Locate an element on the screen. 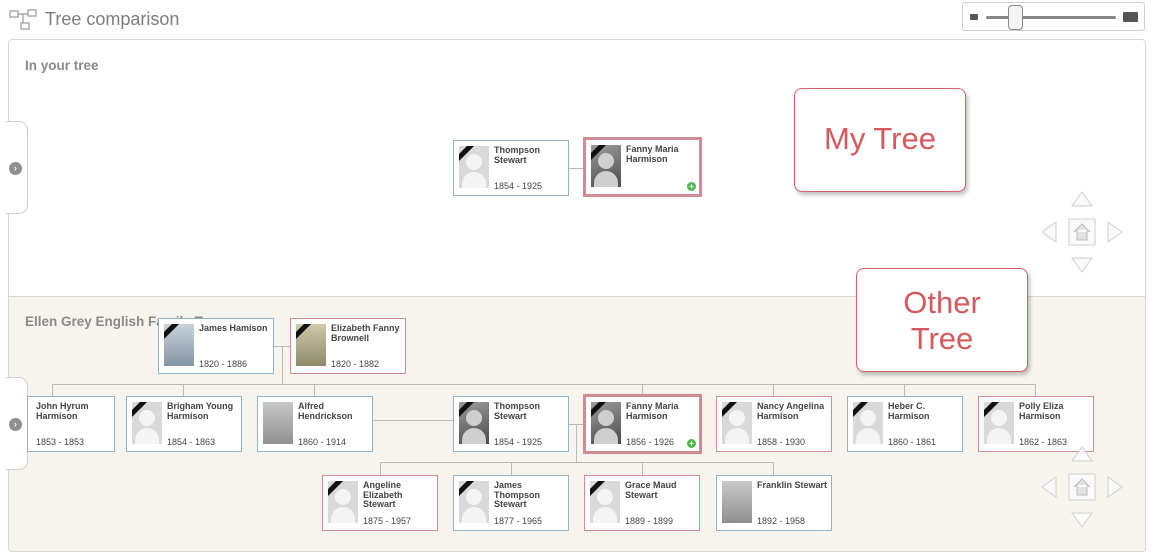  person-name: John Hyrum Harmison is located at coordinates (62, 411).